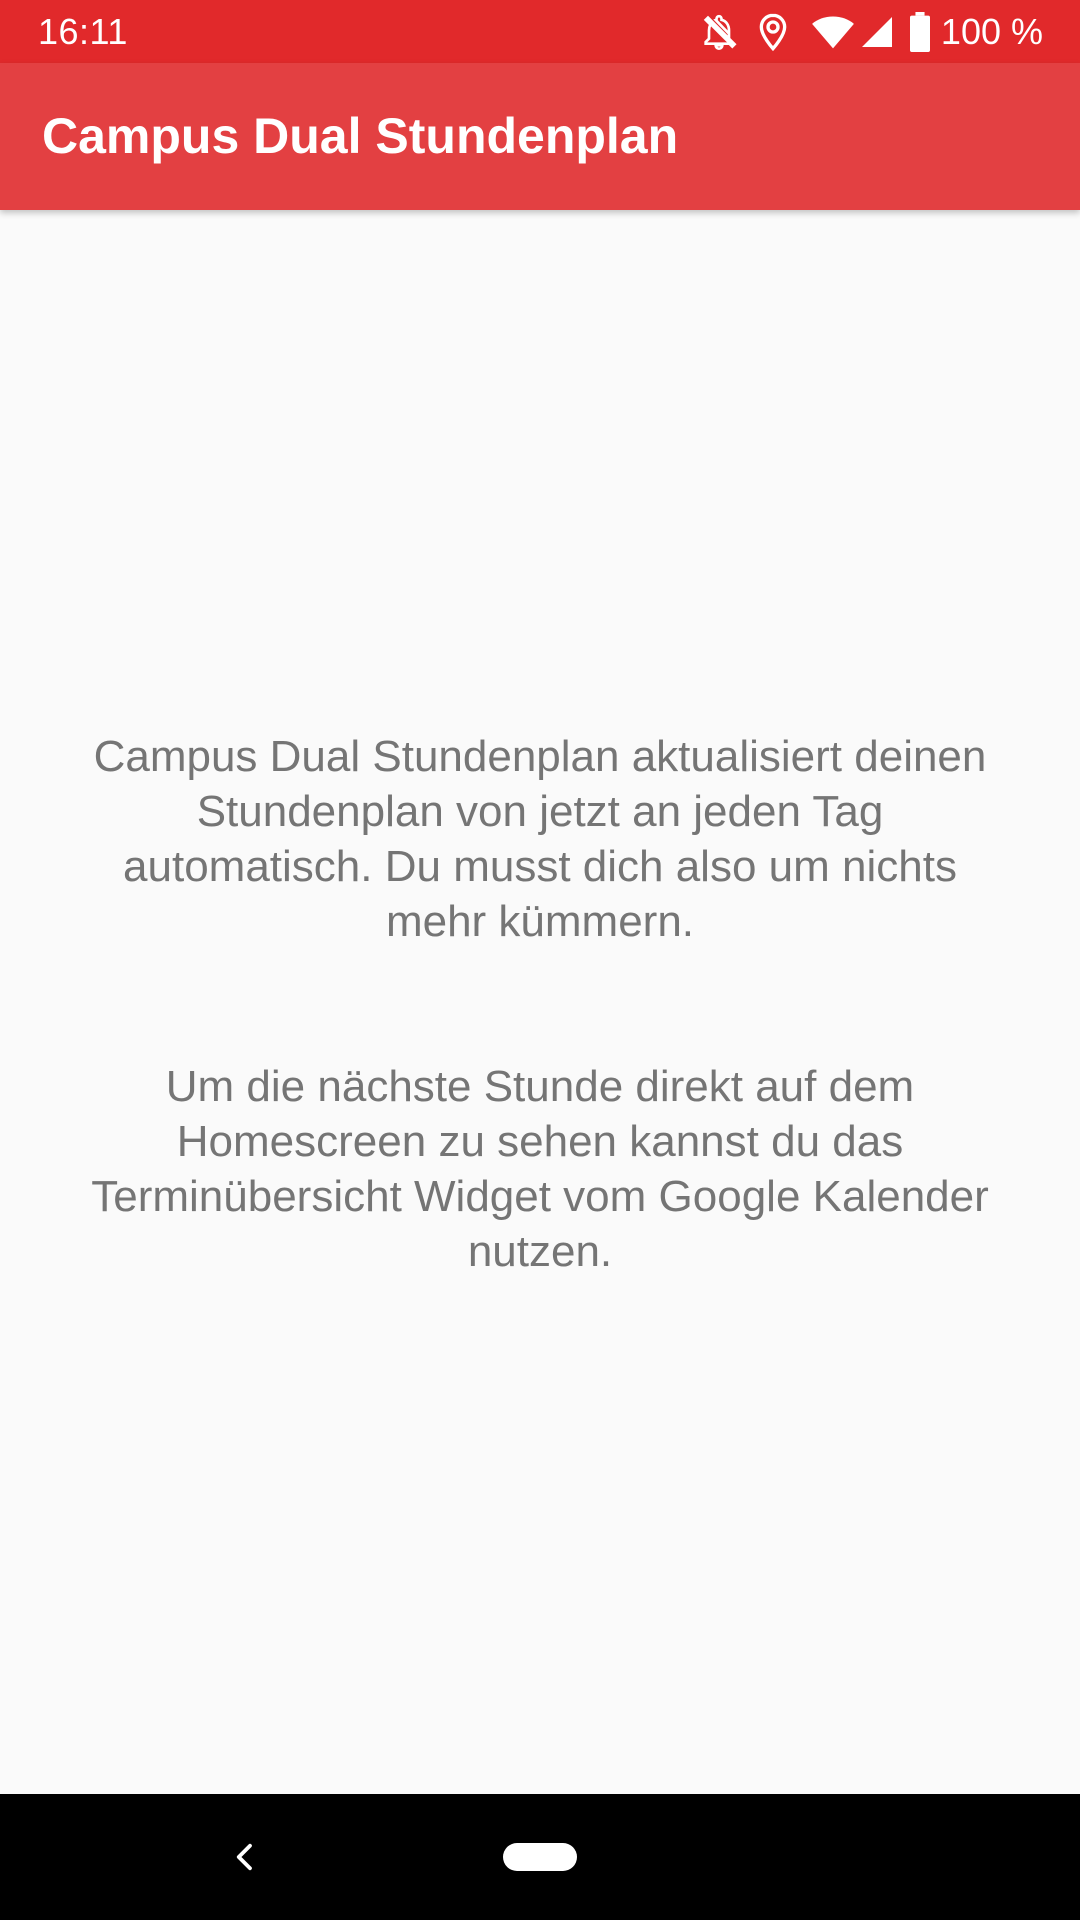 The width and height of the screenshot is (1080, 1920). I want to click on status-time: 16:11, so click(83, 31).